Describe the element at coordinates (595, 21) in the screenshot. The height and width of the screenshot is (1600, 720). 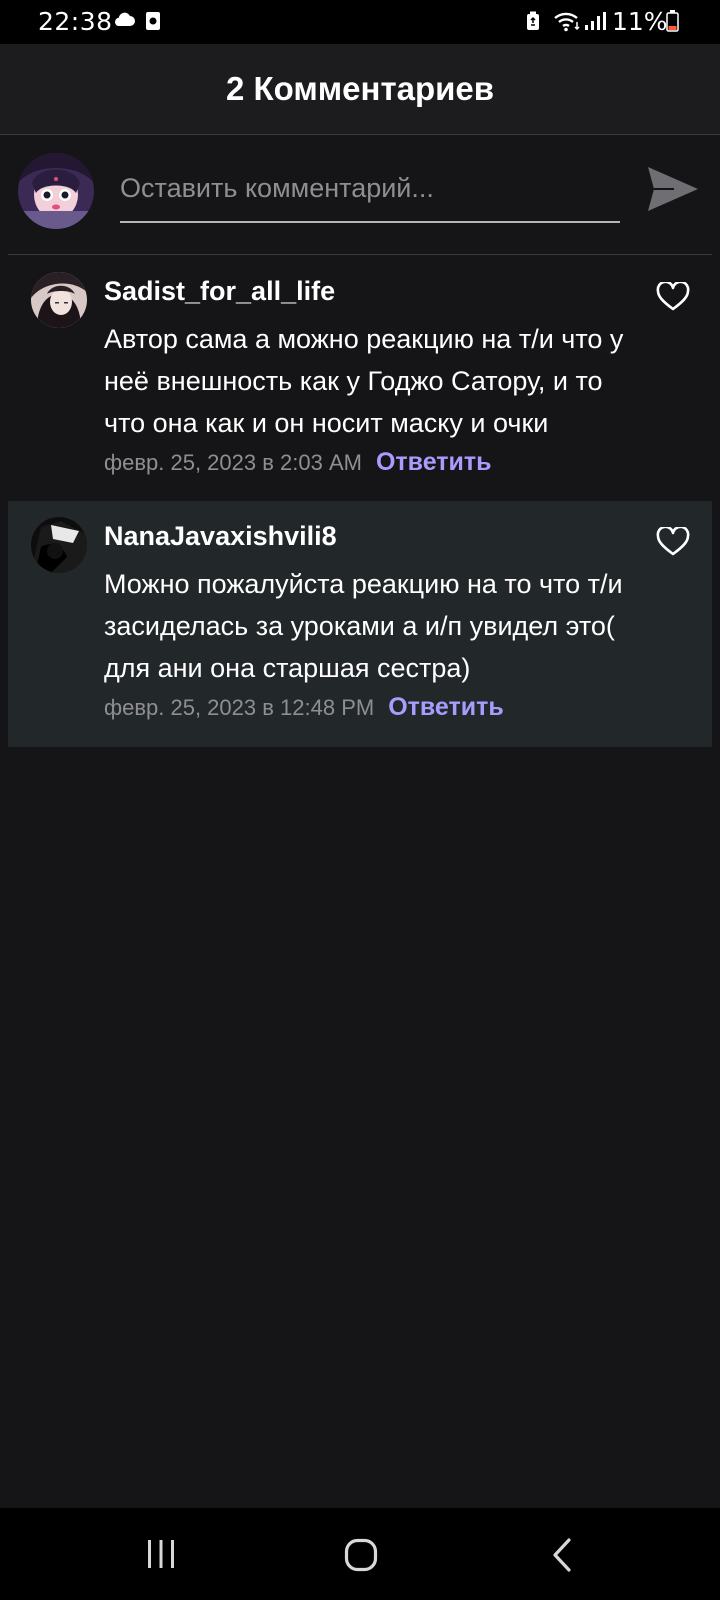
I see `signal-icon` at that location.